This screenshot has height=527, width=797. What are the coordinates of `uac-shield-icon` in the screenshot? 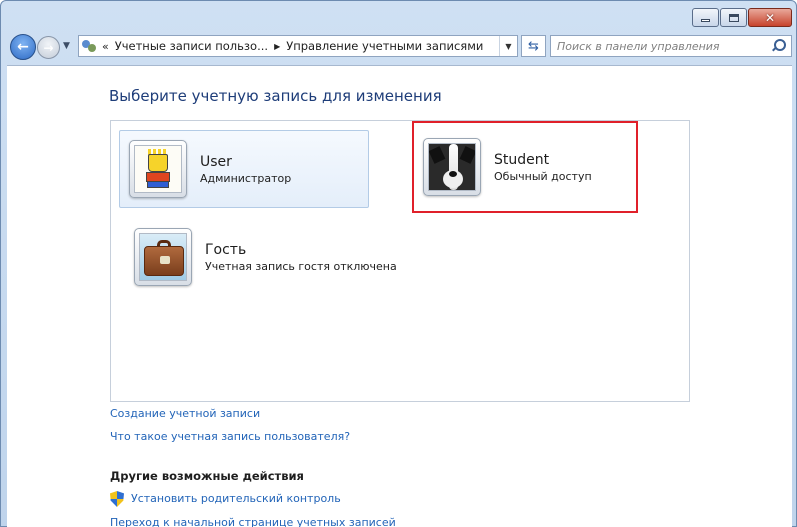 It's located at (117, 499).